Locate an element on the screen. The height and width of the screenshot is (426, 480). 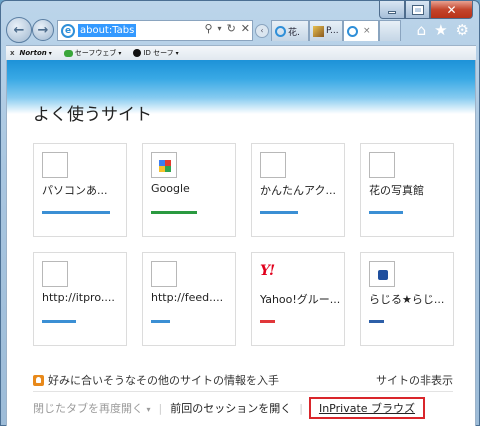
stop-icon: ✕ is located at coordinates (245, 28).